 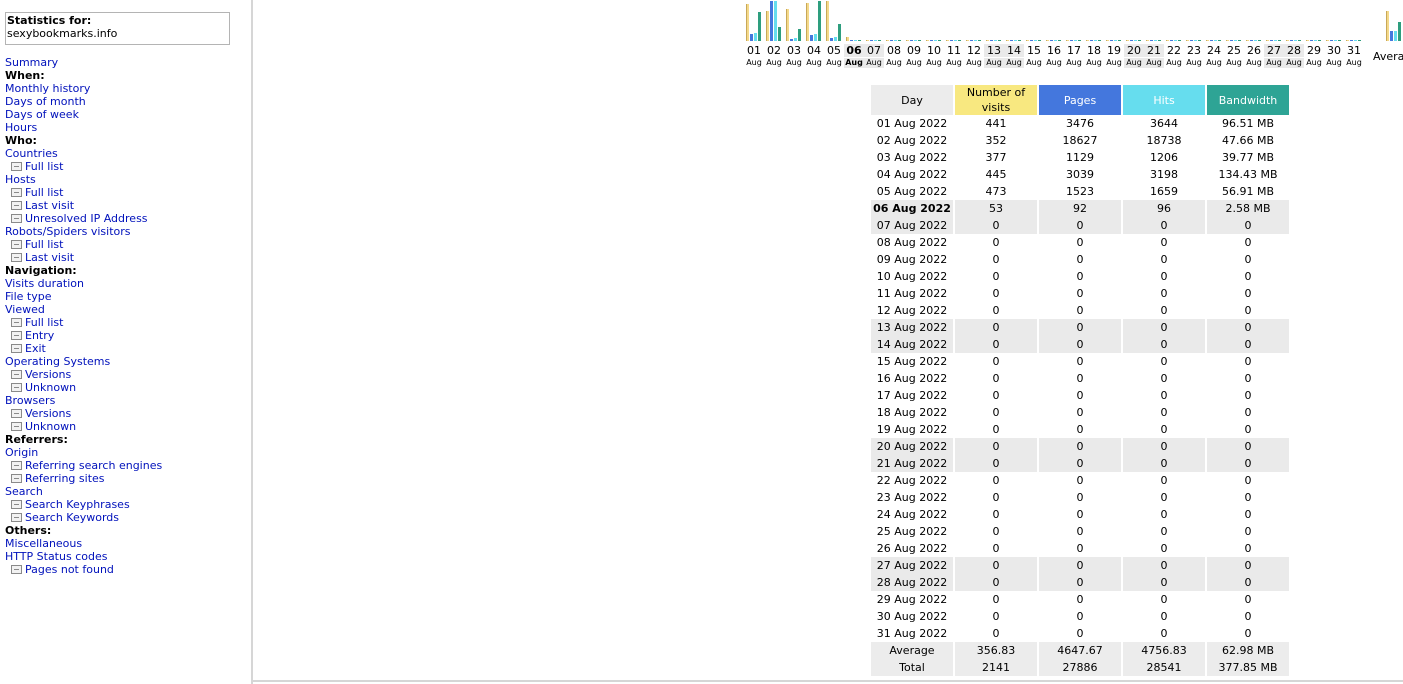 I want to click on menu-link: Days of month, so click(x=45, y=101).